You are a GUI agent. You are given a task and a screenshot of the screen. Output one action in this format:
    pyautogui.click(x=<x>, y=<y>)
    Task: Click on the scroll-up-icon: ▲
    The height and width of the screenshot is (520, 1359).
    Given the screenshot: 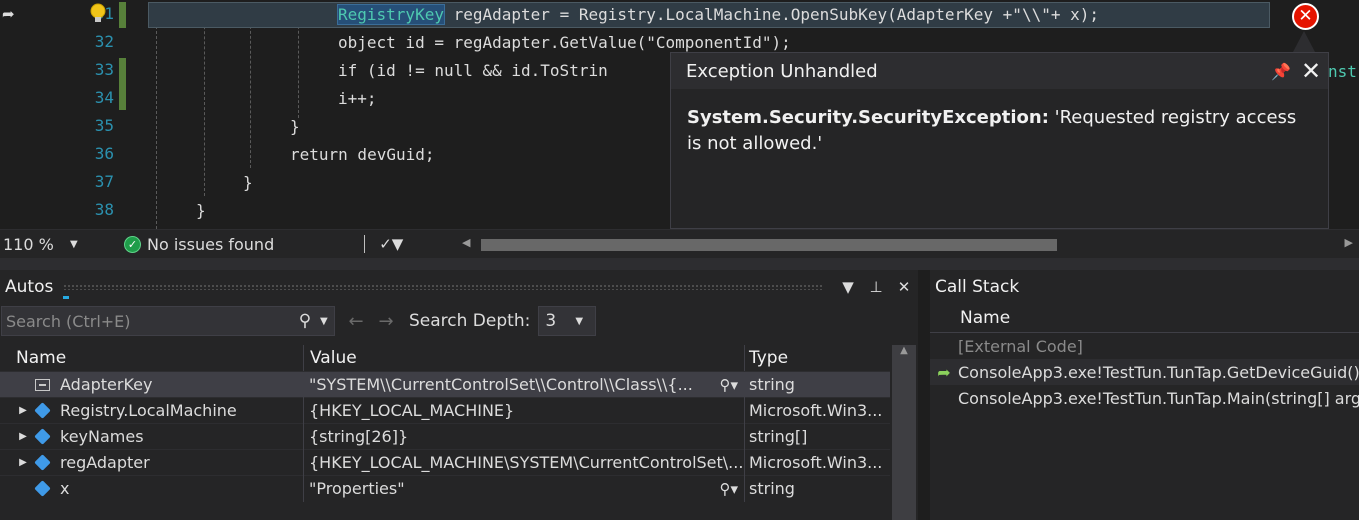 What is the action you would take?
    pyautogui.click(x=904, y=350)
    